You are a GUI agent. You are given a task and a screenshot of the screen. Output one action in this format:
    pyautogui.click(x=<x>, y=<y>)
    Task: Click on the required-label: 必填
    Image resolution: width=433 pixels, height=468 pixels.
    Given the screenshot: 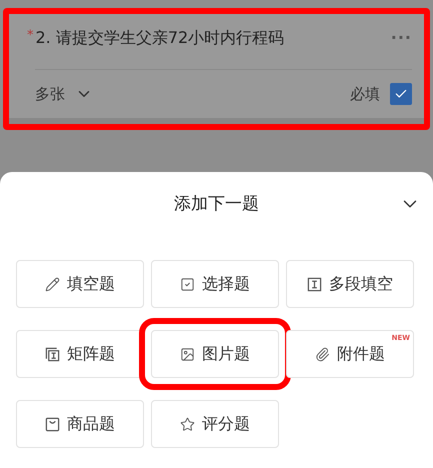 What is the action you would take?
    pyautogui.click(x=365, y=94)
    